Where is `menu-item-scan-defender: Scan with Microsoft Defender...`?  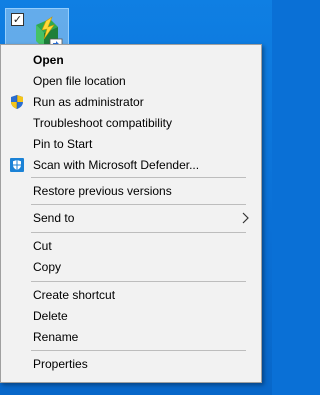
menu-item-scan-defender: Scan with Microsoft Defender... is located at coordinates (131, 165).